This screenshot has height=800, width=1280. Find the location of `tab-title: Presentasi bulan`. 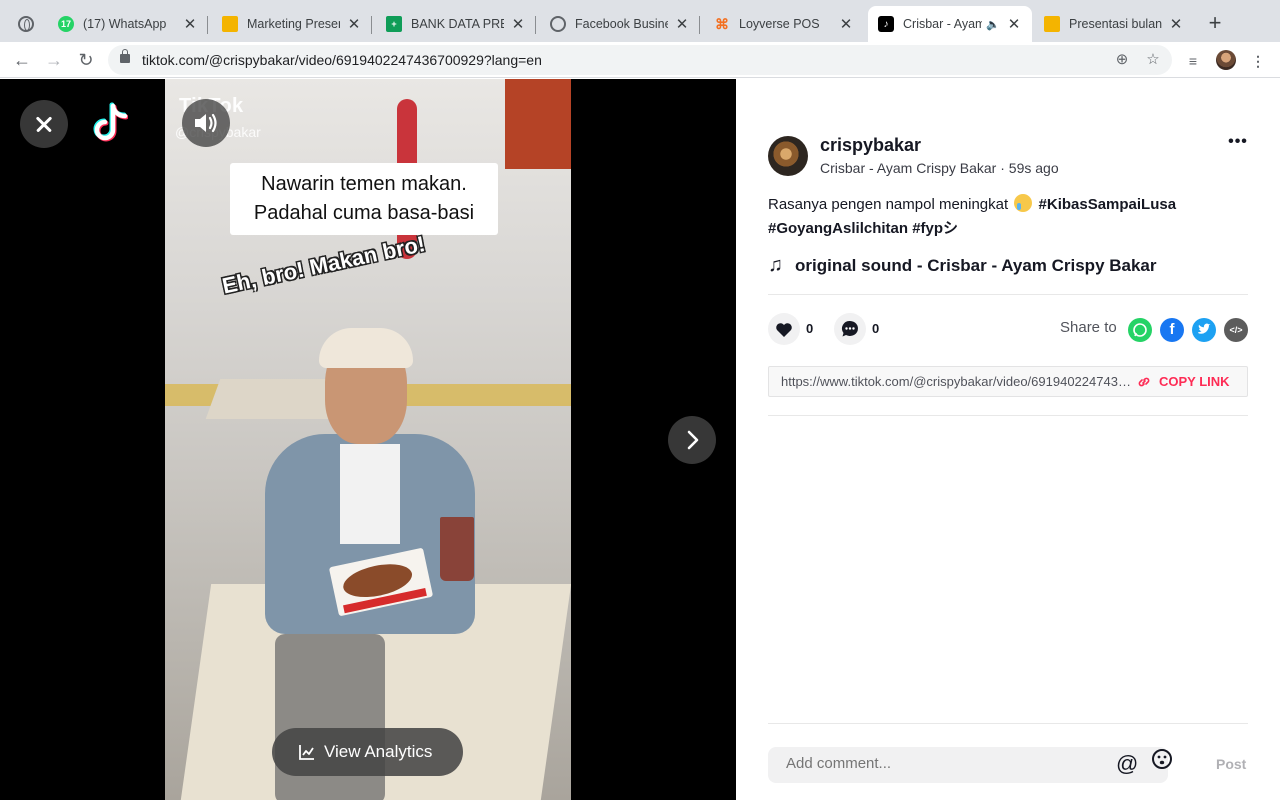

tab-title: Presentasi bulan is located at coordinates (1115, 24).